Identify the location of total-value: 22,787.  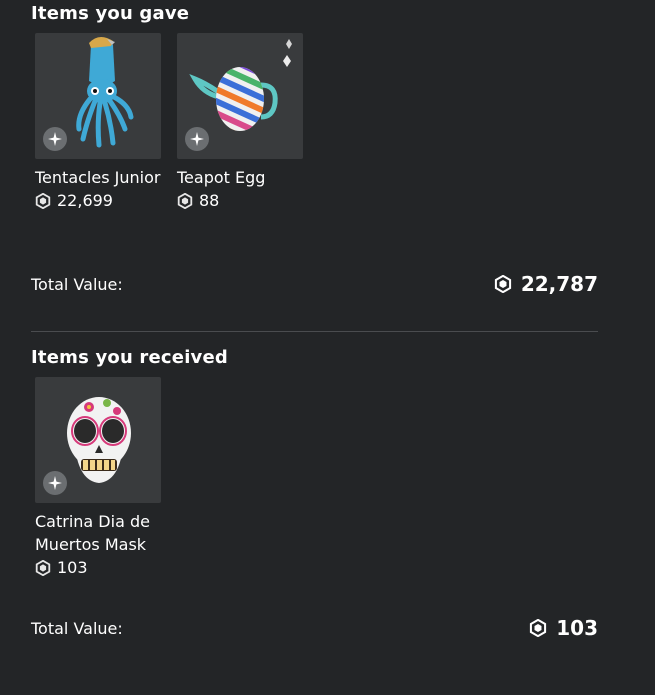
(546, 284).